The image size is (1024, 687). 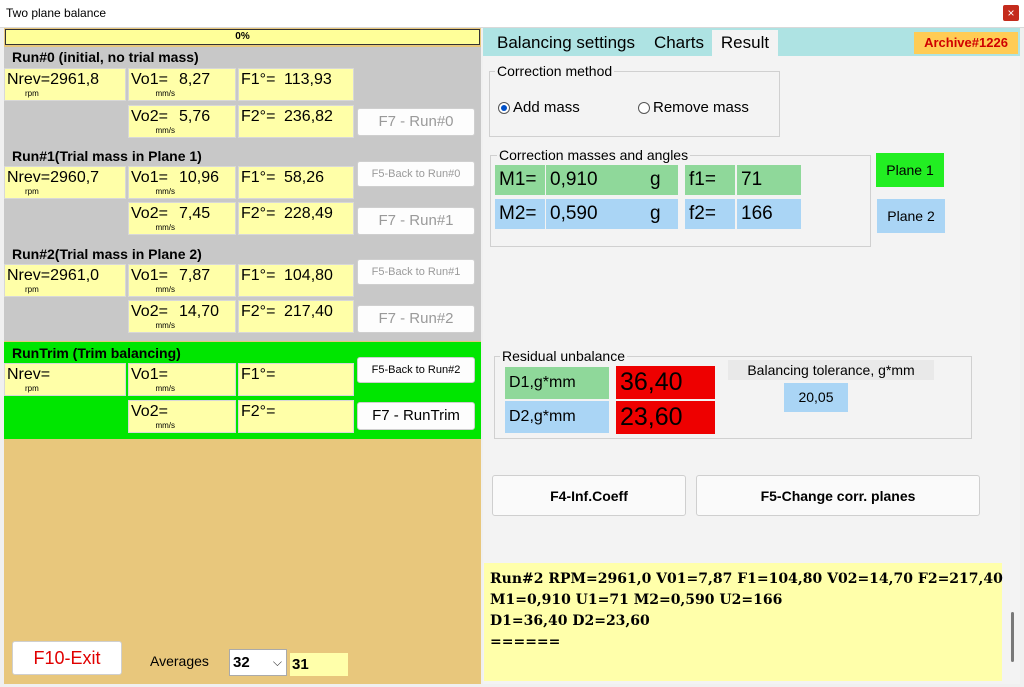 What do you see at coordinates (182, 316) in the screenshot?
I see `run2-vo2: Vo2= 14,70 mm/s` at bounding box center [182, 316].